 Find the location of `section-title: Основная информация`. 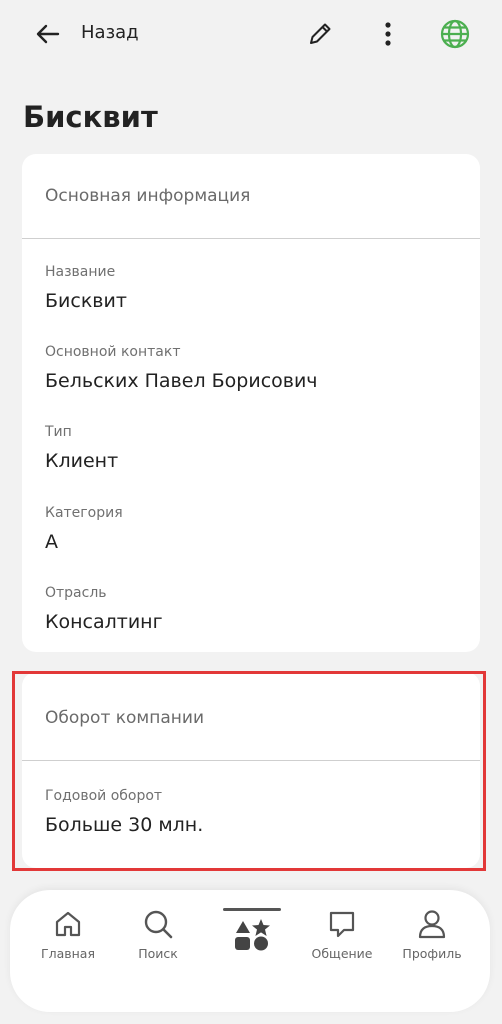

section-title: Основная информация is located at coordinates (148, 196).